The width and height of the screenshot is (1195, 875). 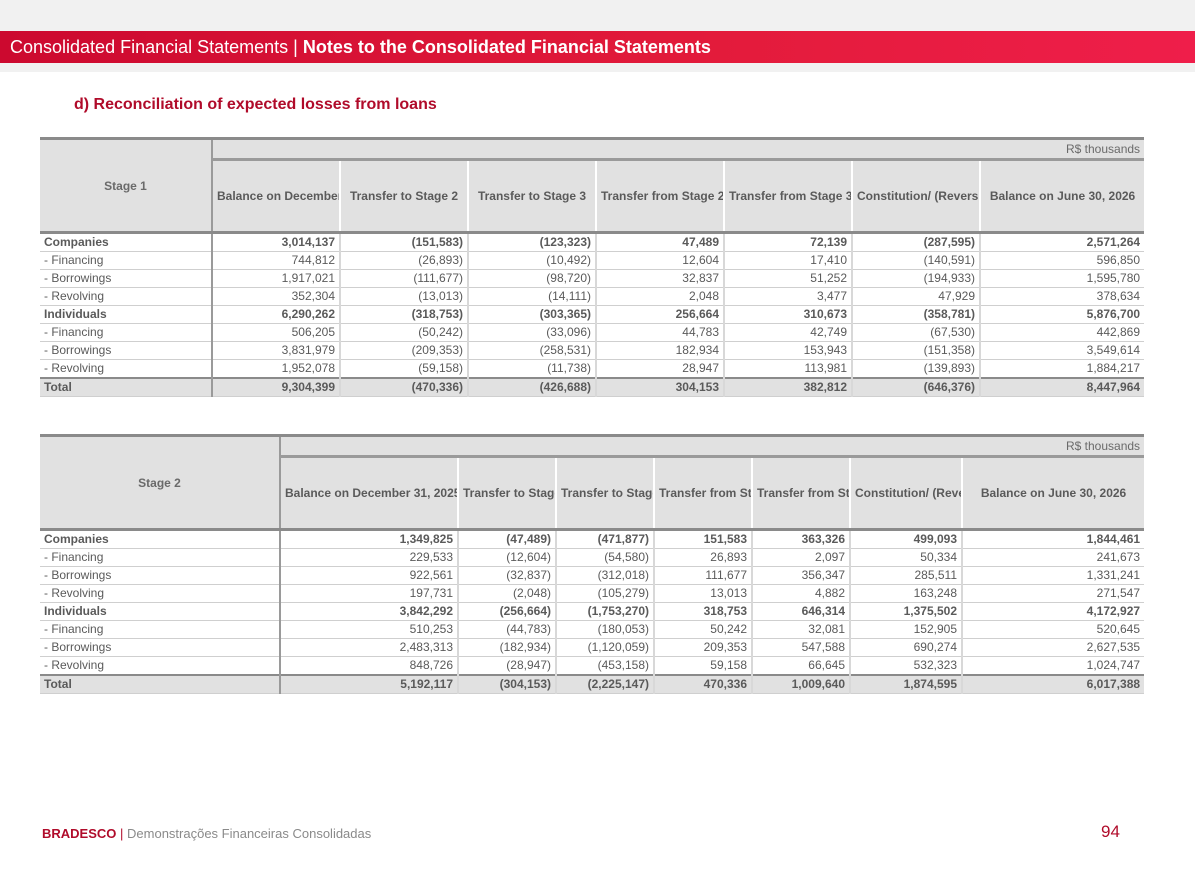 What do you see at coordinates (506, 684) in the screenshot?
I see `table-cell: (304,153)` at bounding box center [506, 684].